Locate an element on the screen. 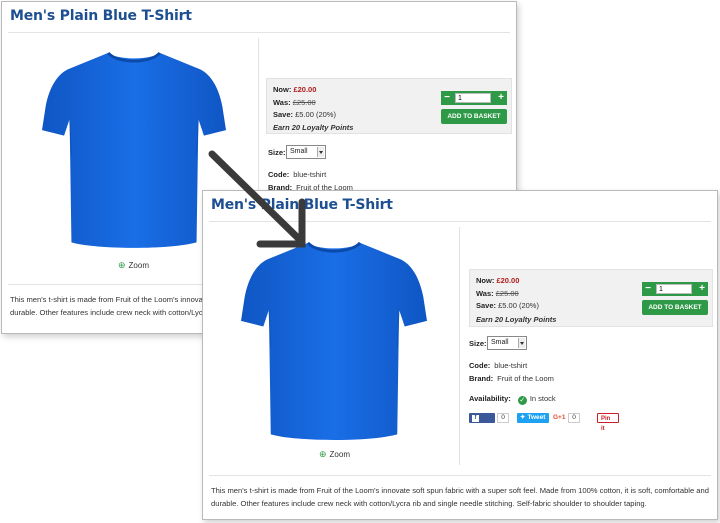  google-plus-count: 0 is located at coordinates (574, 418).